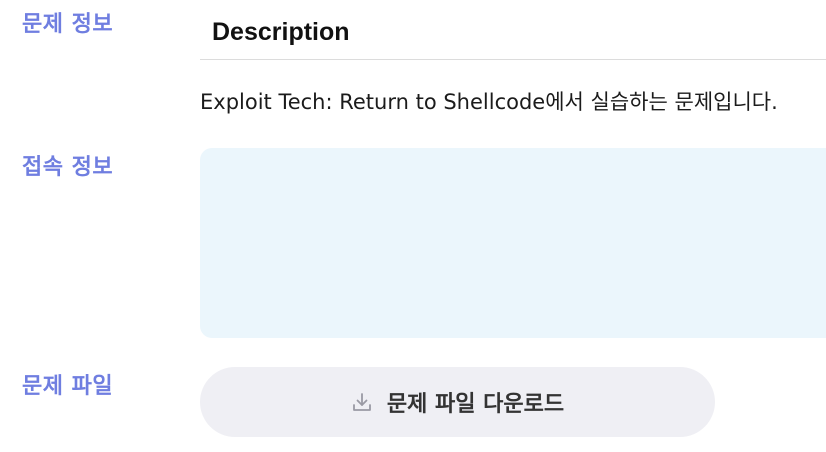 Image resolution: width=826 pixels, height=452 pixels. I want to click on download-problem-file-button: 문제 파일 다운로드, so click(457, 402).